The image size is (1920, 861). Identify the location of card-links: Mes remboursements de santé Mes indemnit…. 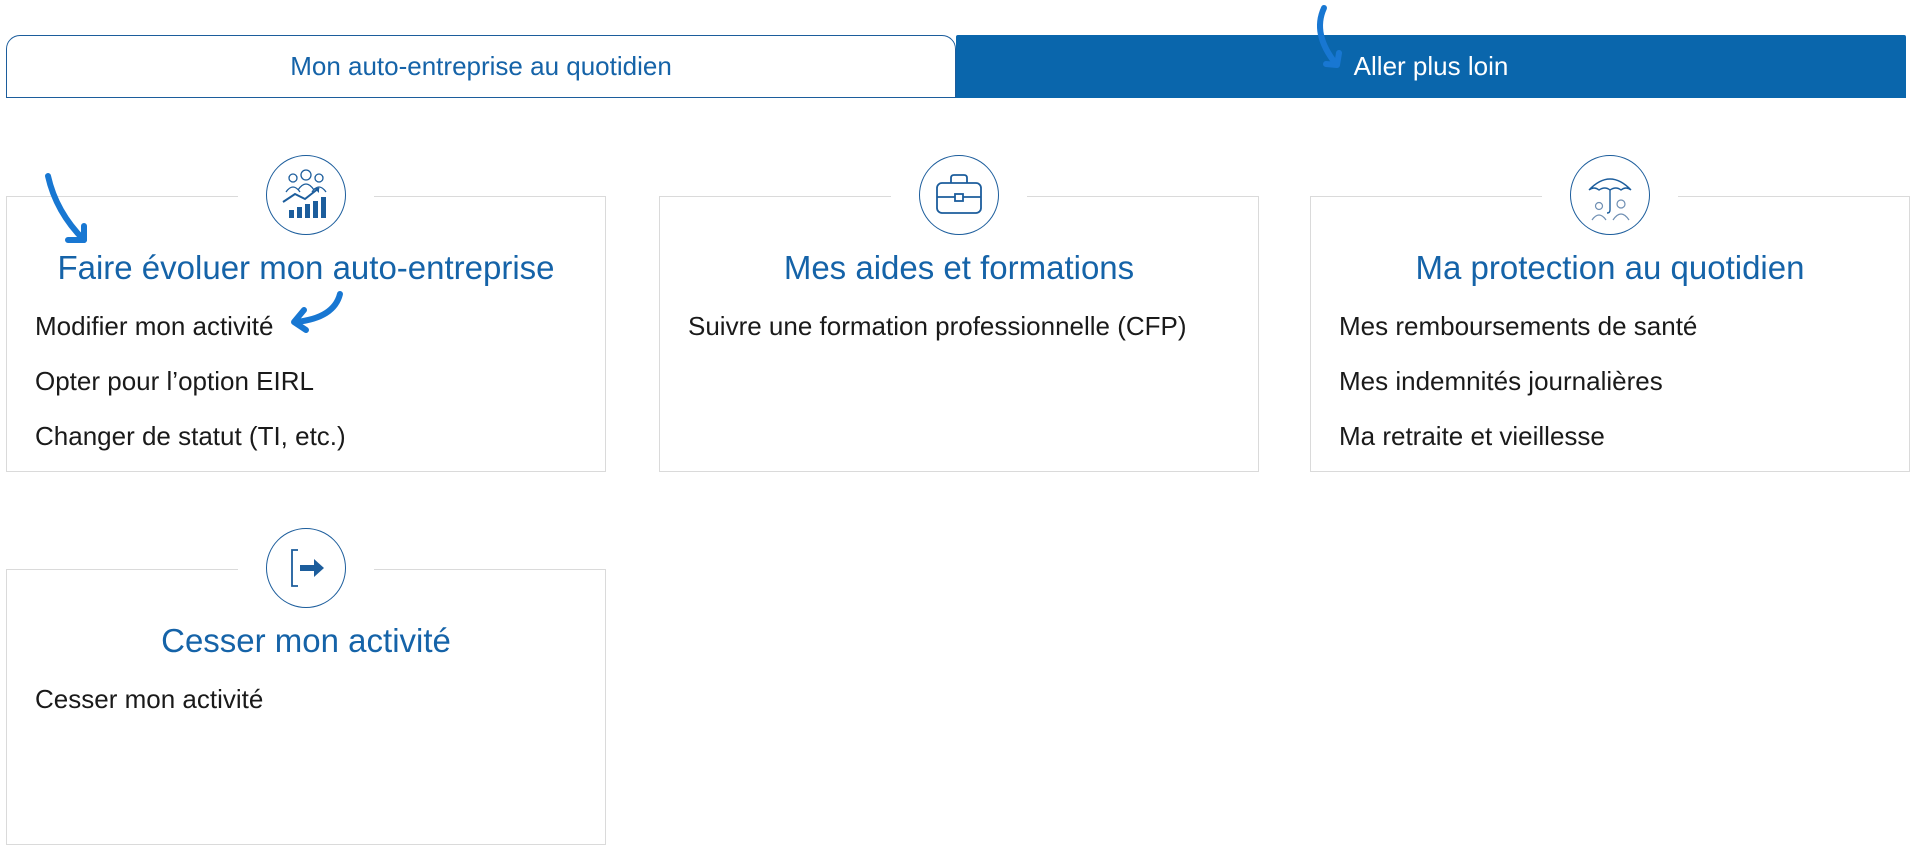
(1518, 393).